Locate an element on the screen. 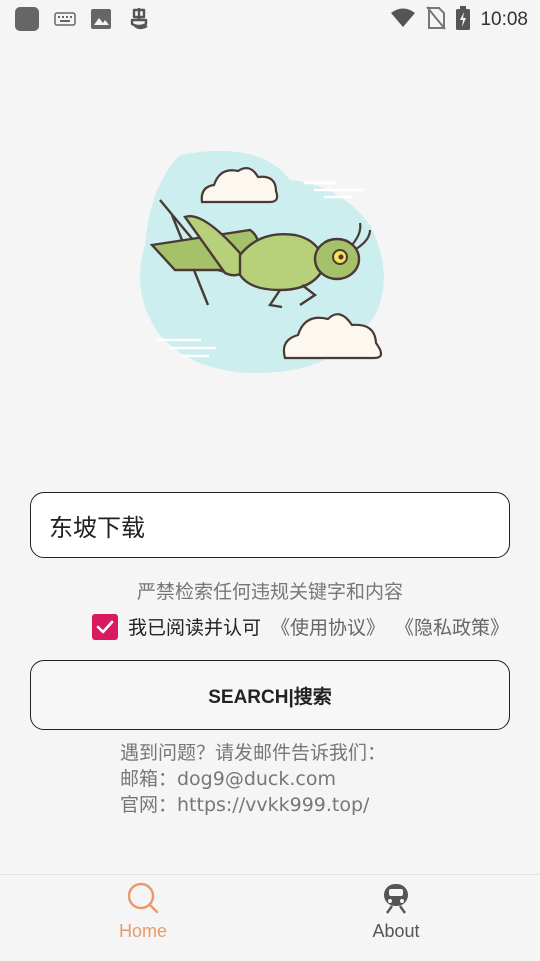 This screenshot has height=961, width=540. grasshopper-illustration is located at coordinates (262, 262).